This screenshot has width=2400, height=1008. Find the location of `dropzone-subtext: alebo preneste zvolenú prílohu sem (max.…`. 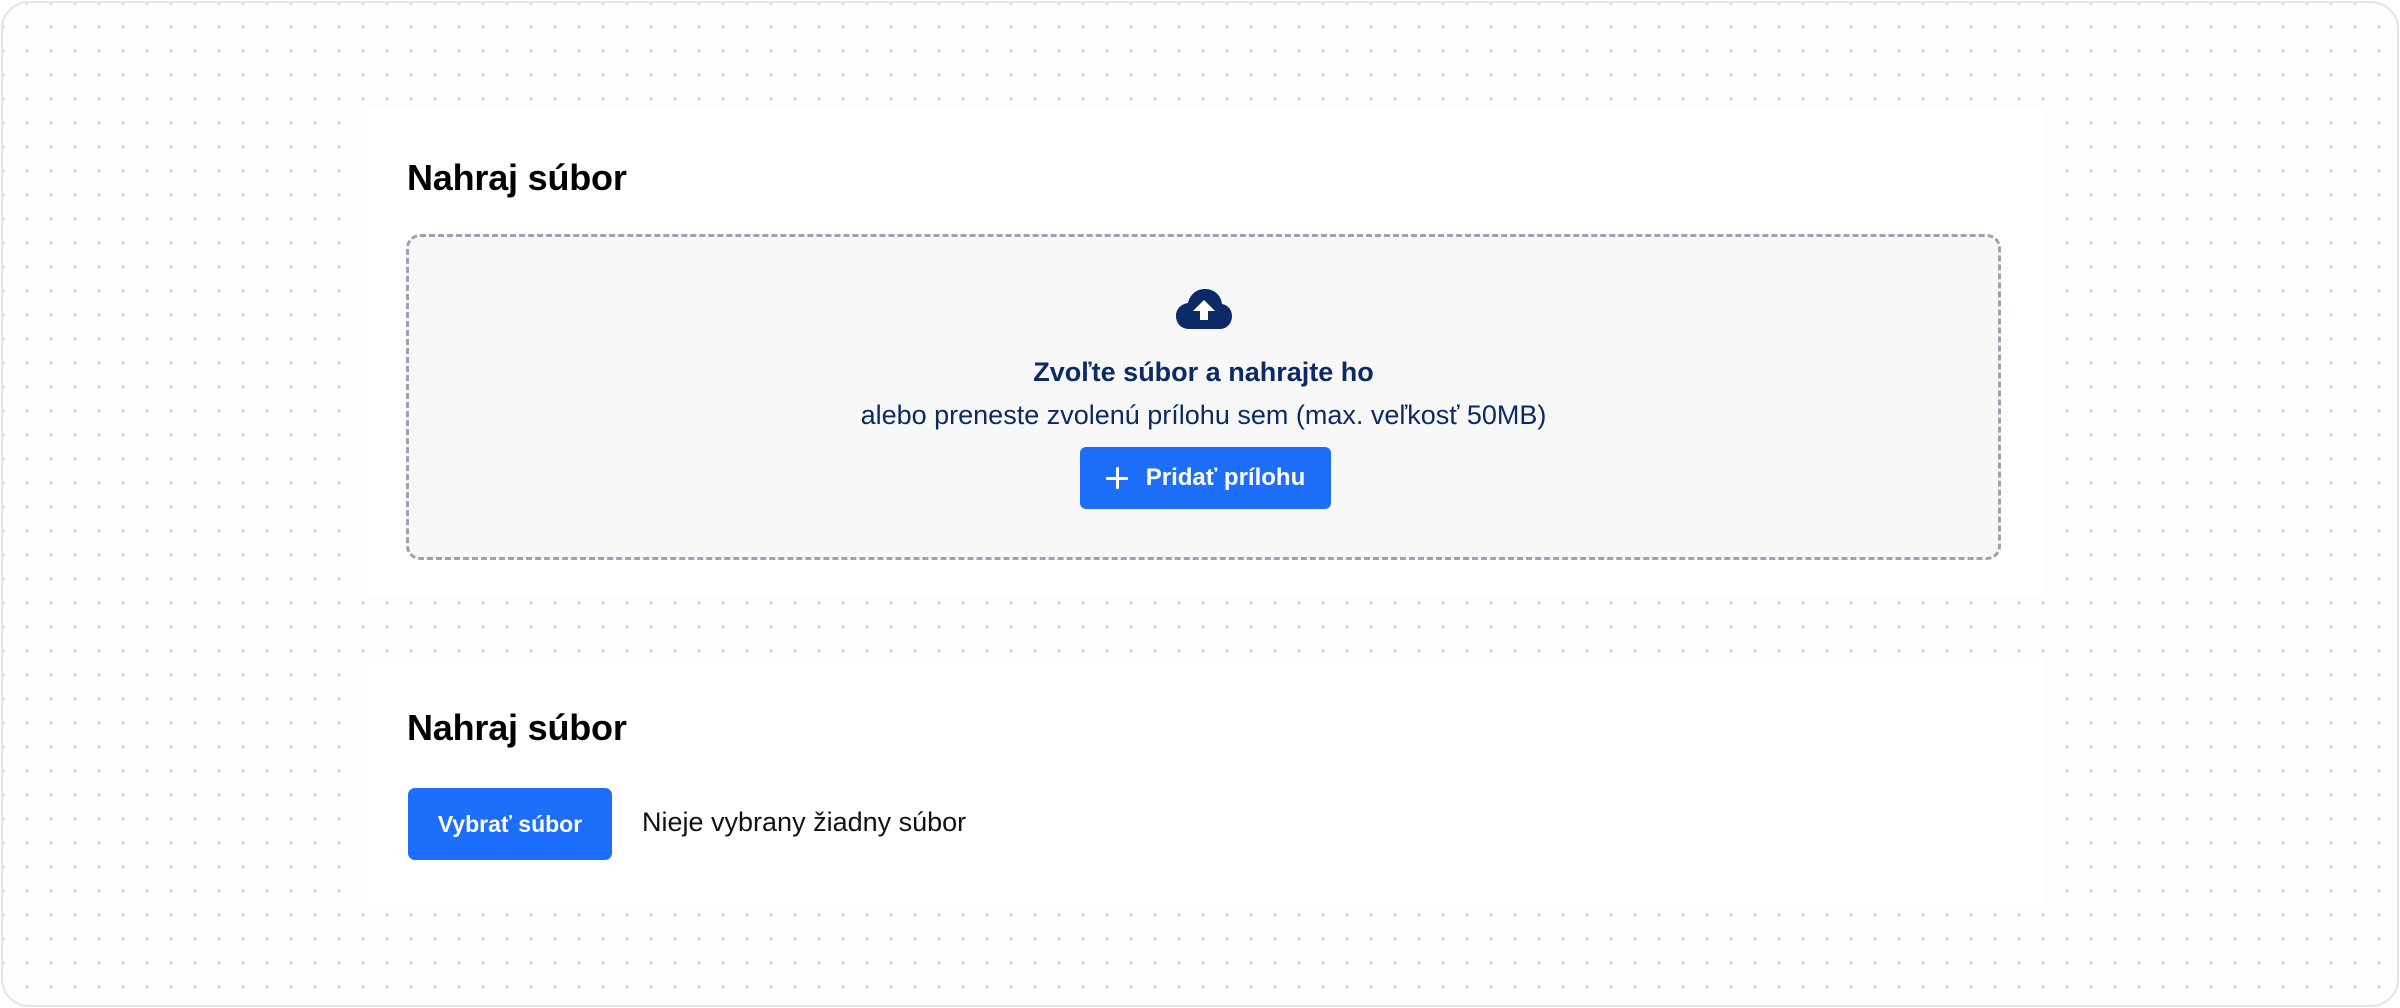

dropzone-subtext: alebo preneste zvolenú prílohu sem (max.… is located at coordinates (1203, 415).